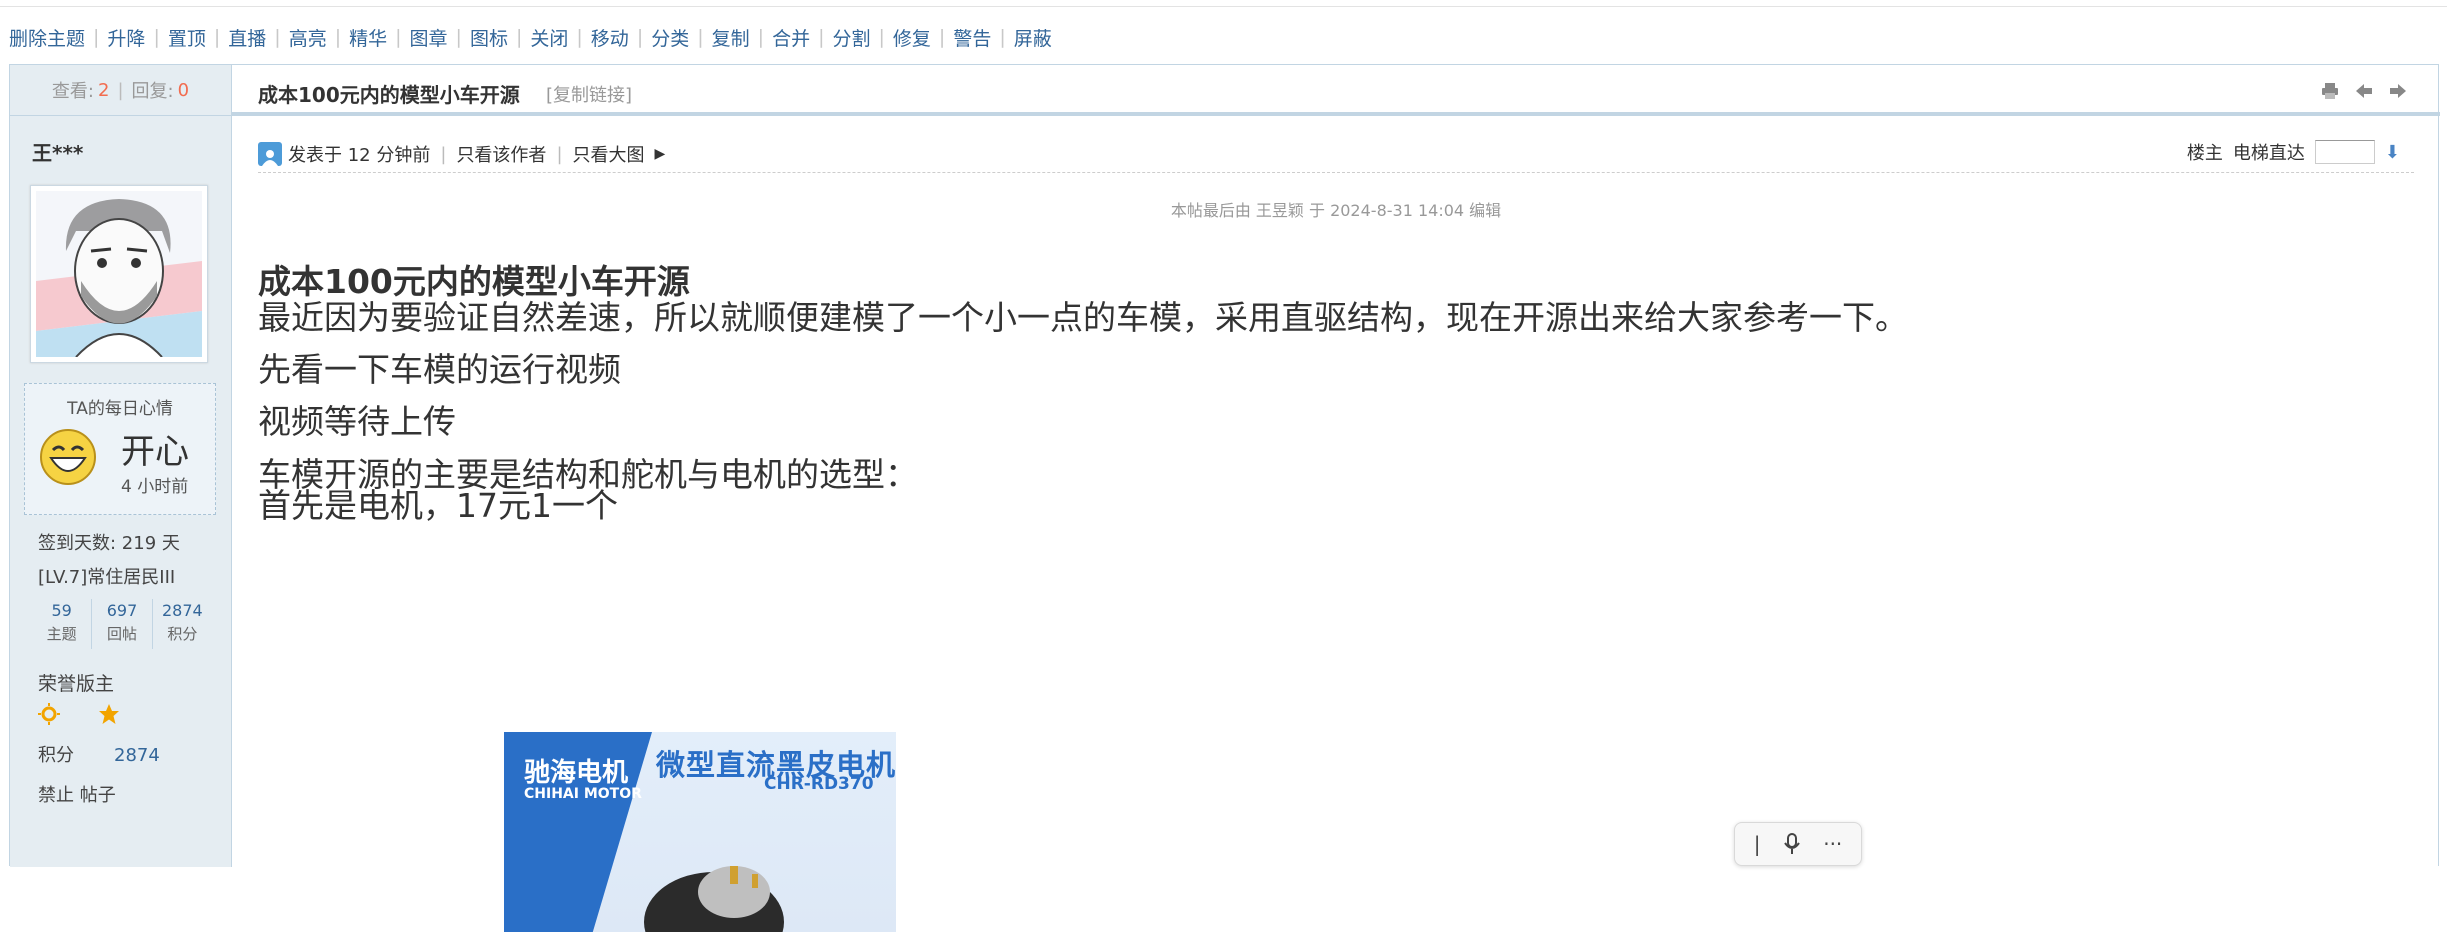  I want to click on post-meta: 发表于 12 分钟前 | 只看该作者 | 只看大图 ▶, so click(461, 154).